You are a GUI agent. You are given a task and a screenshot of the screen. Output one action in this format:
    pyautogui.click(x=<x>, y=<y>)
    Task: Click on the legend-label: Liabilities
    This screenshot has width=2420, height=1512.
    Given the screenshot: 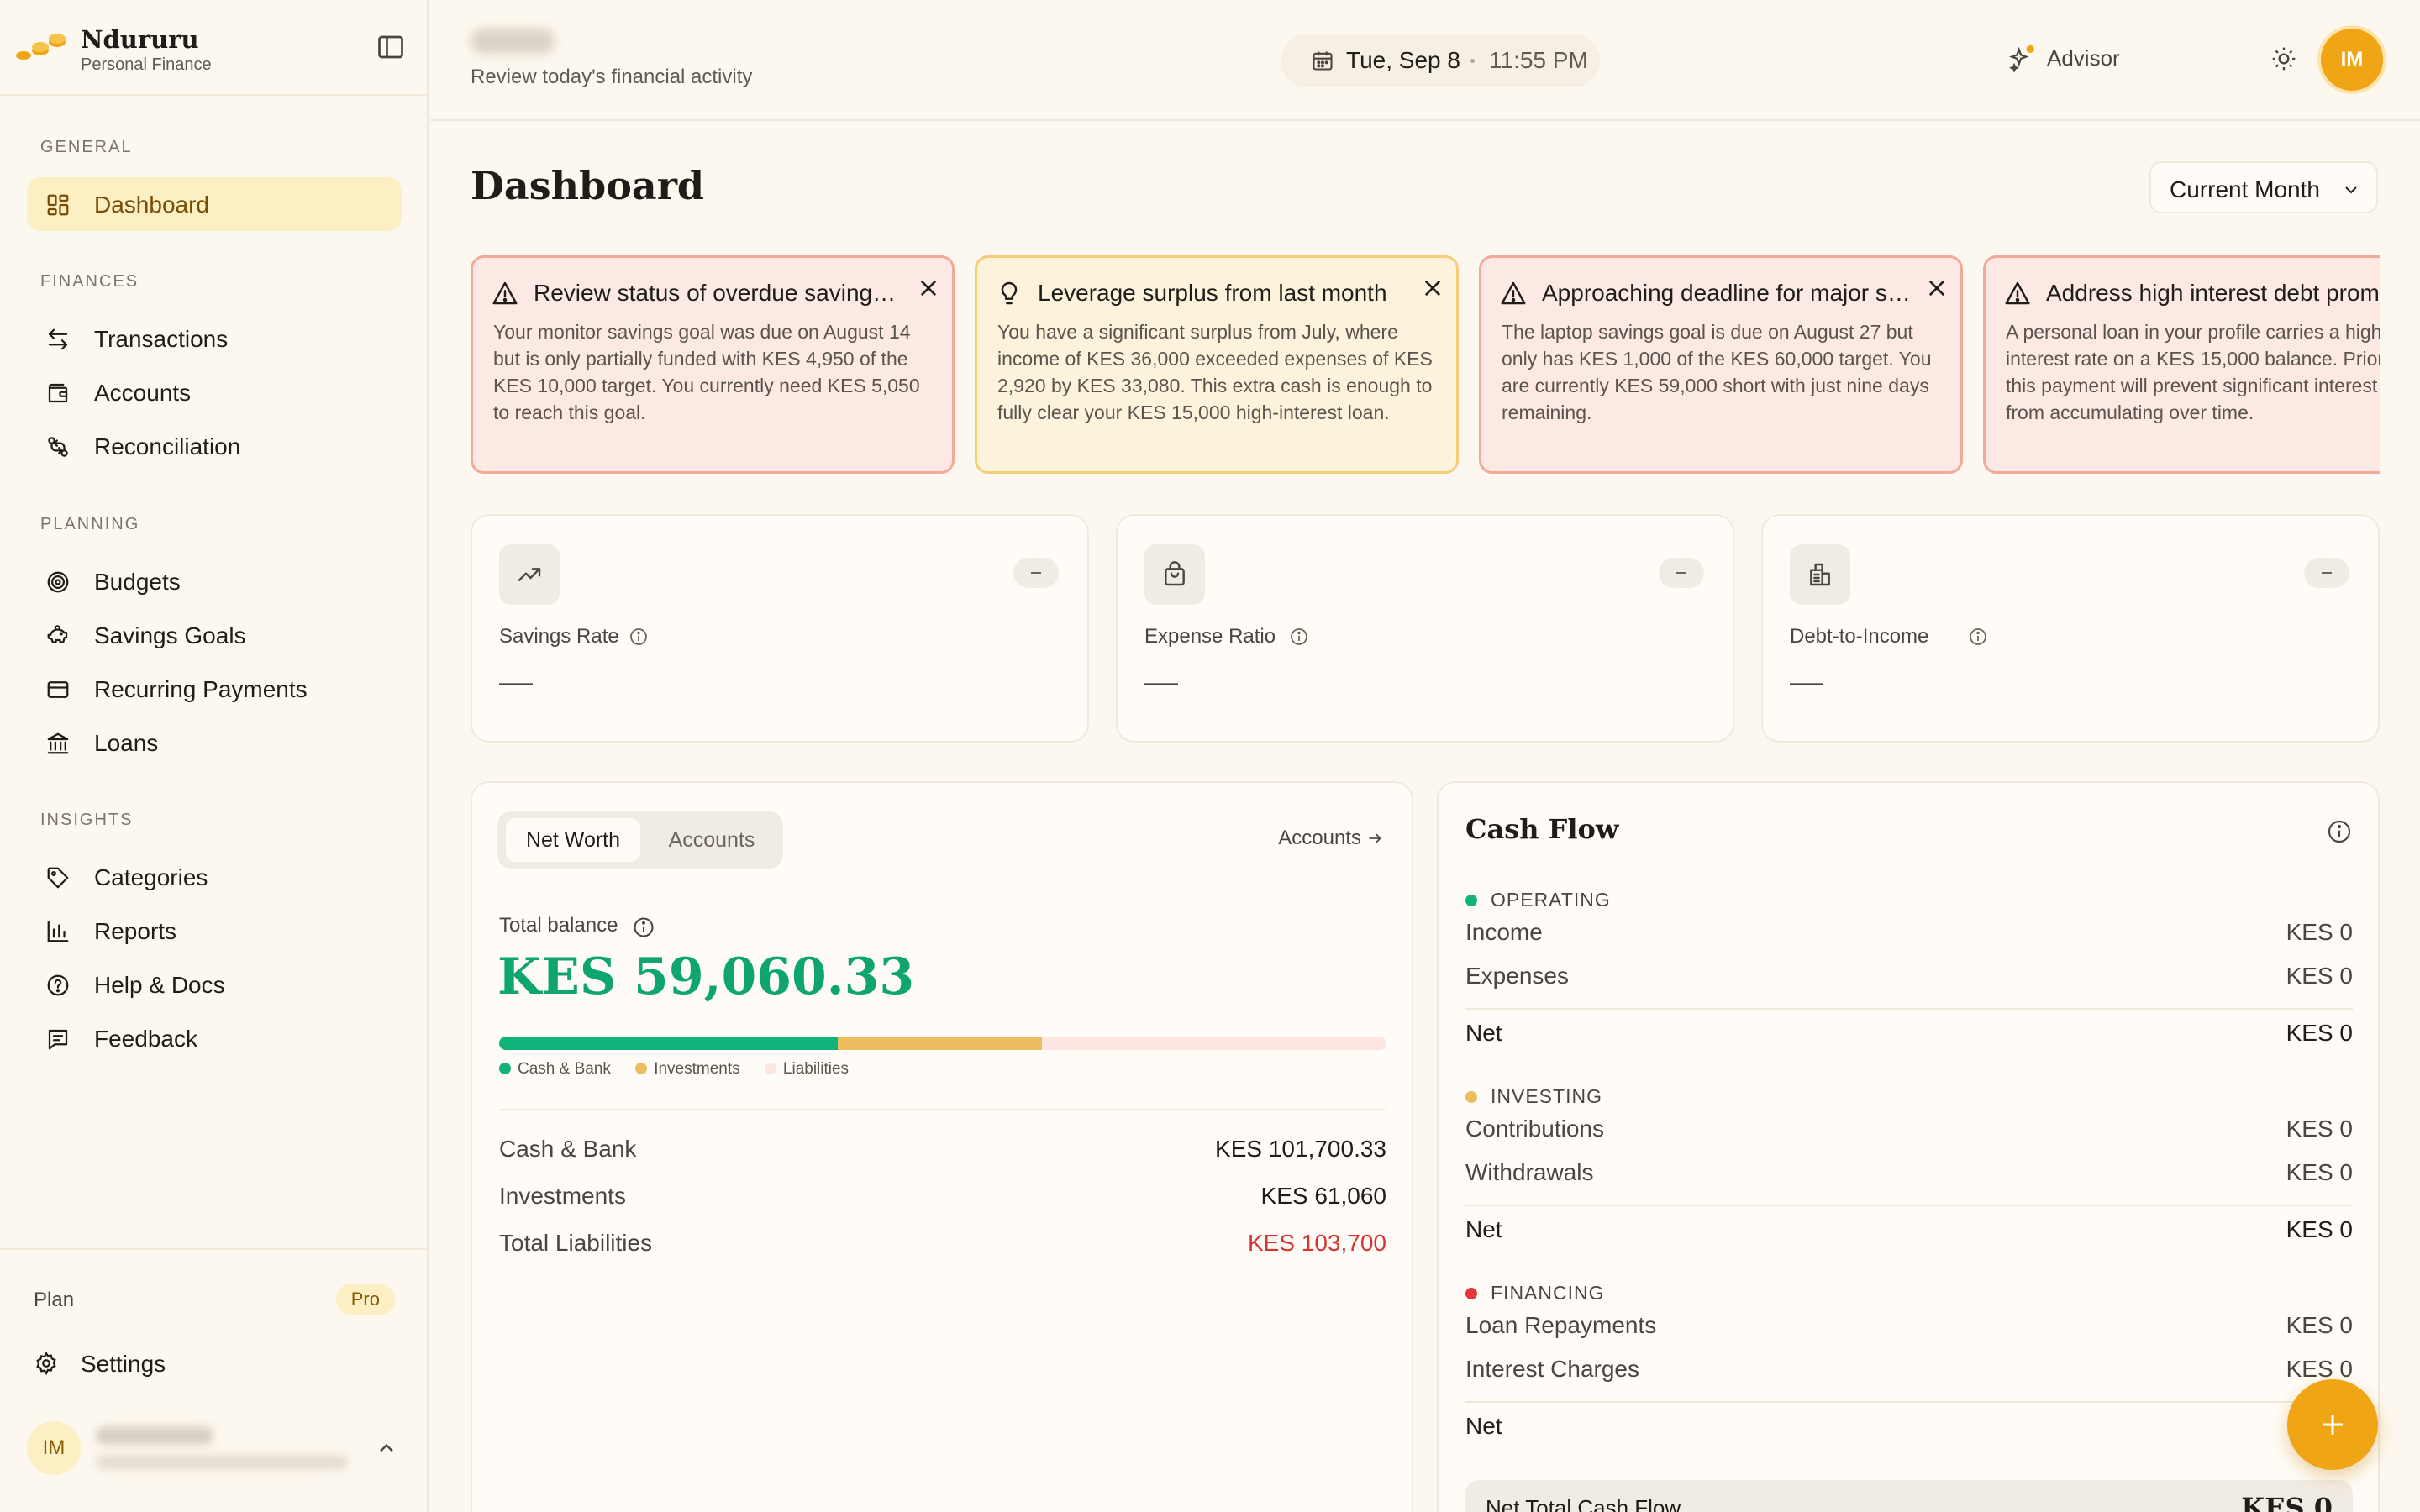 What is the action you would take?
    pyautogui.click(x=816, y=1069)
    